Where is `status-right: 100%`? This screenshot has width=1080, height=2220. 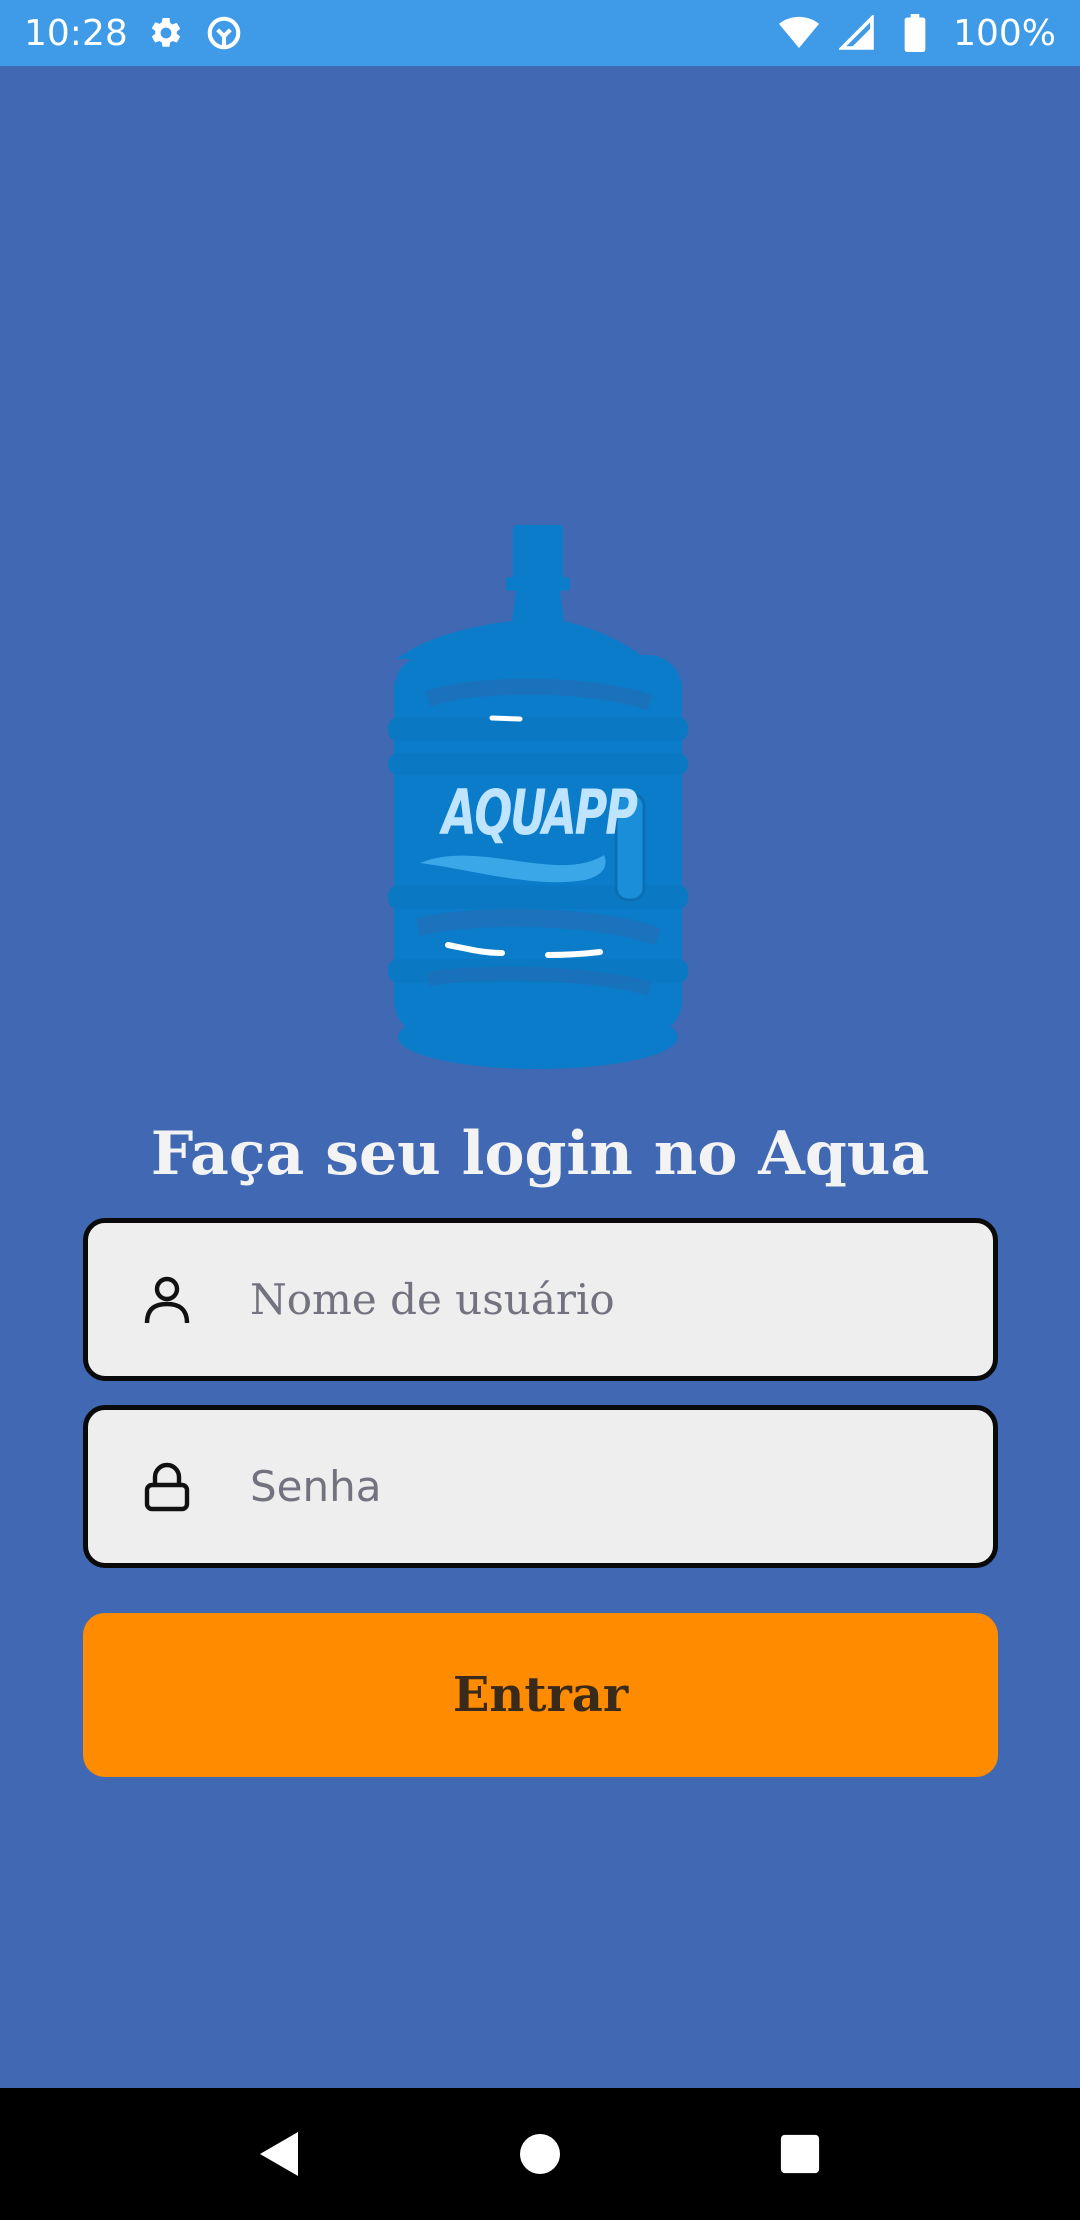
status-right: 100% is located at coordinates (917, 33).